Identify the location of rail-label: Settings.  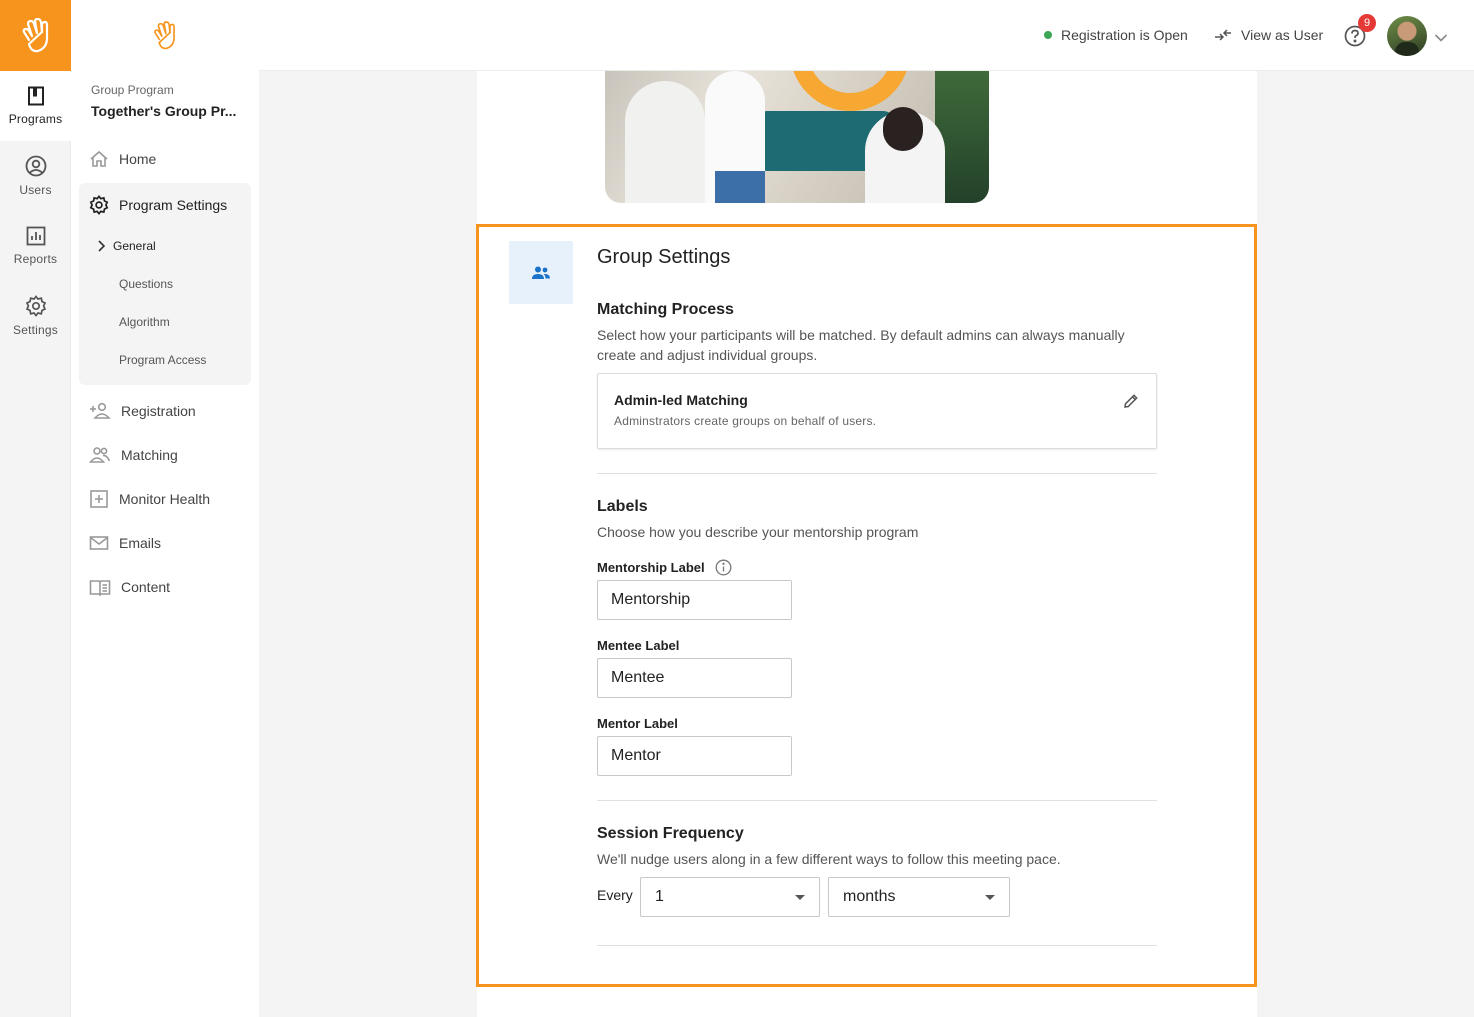
(35, 330).